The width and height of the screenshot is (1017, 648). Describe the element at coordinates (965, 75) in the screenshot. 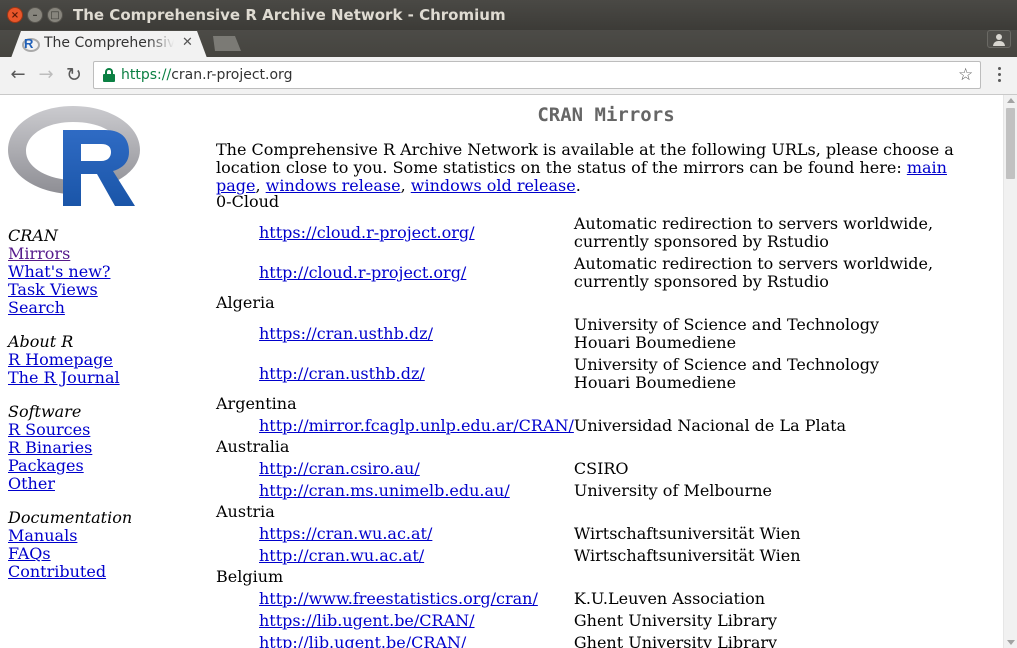

I see `star-icon: ☆` at that location.